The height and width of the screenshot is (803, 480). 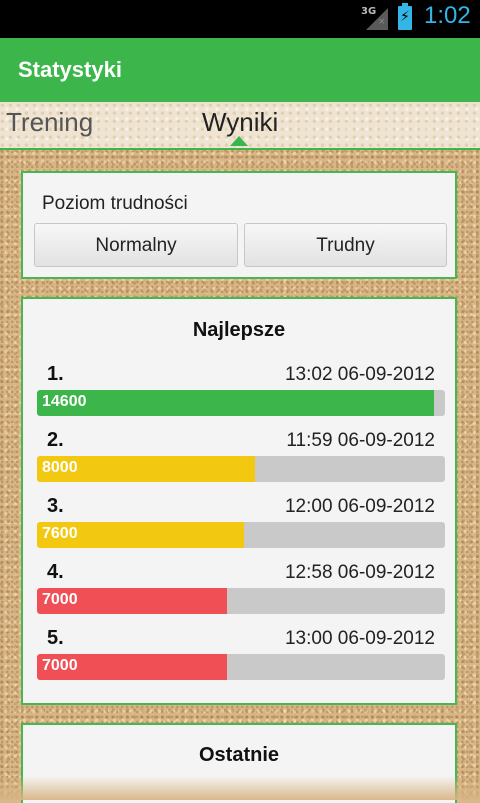 I want to click on score-bar-track: 14600, so click(x=241, y=403).